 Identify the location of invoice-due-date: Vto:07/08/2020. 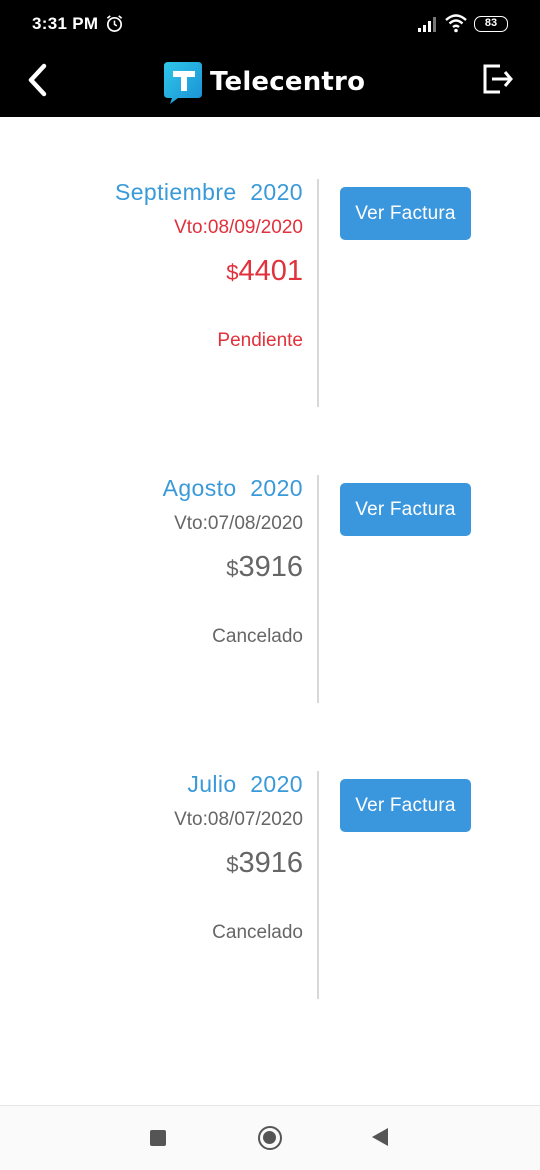
(238, 523).